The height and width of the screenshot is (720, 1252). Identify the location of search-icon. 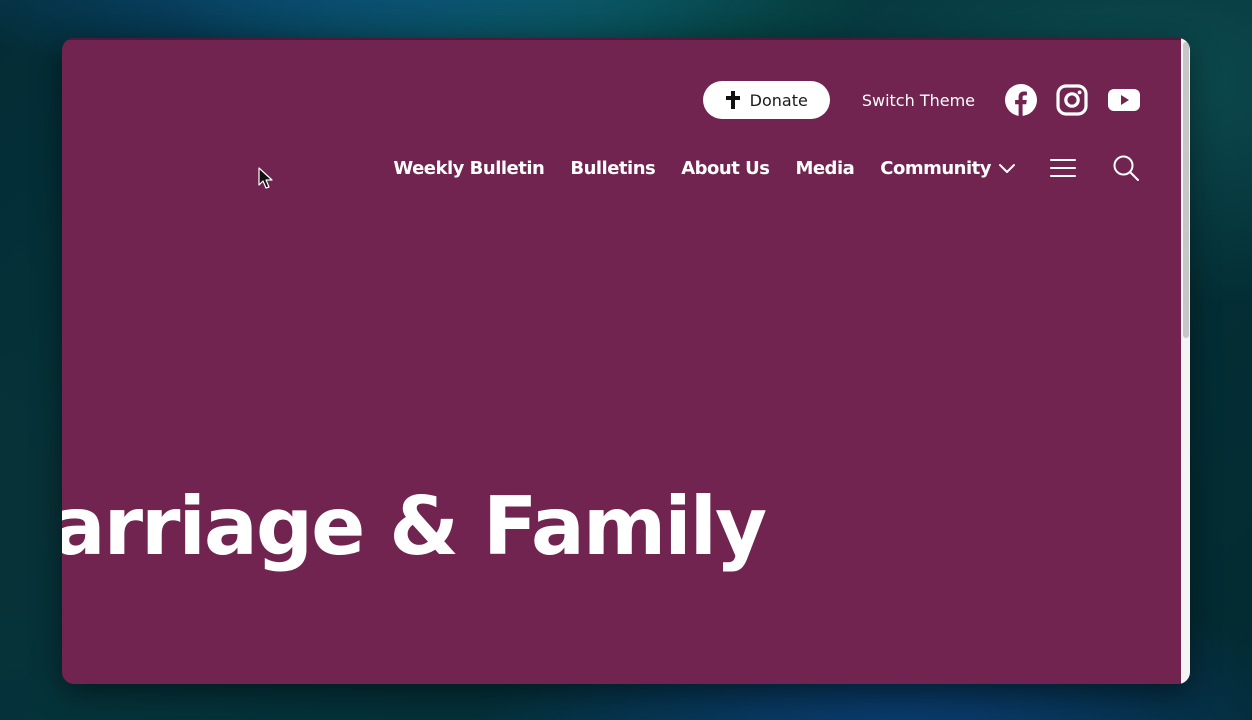
(1126, 168).